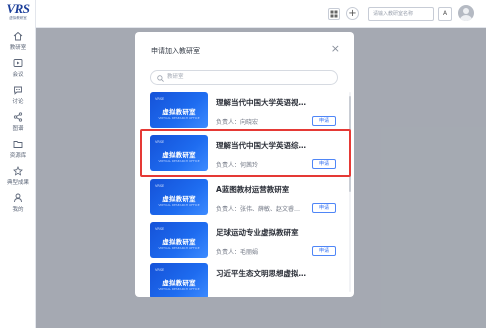 This screenshot has height=328, width=486. I want to click on sidebar-item-lab: 教研室, so click(18, 41).